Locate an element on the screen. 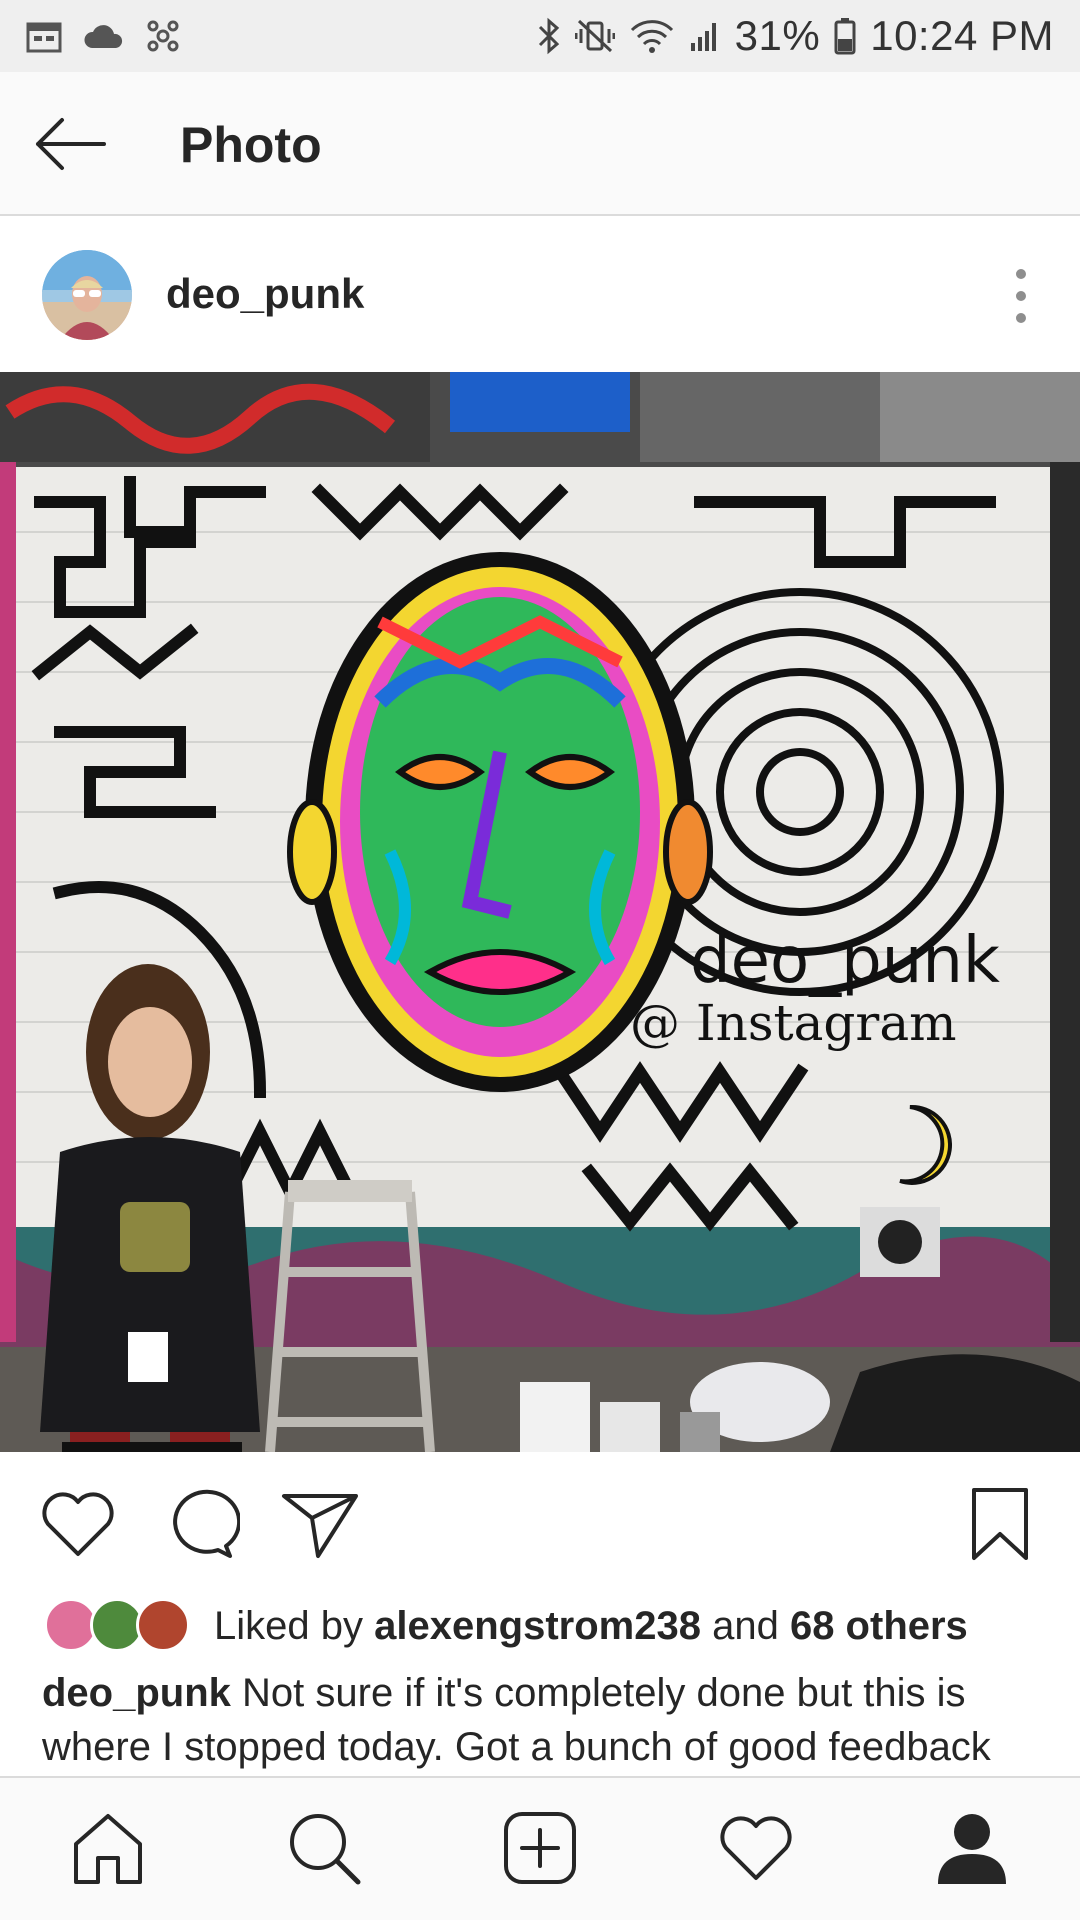 This screenshot has height=1920, width=1080. bookmark-icon is located at coordinates (1000, 1524).